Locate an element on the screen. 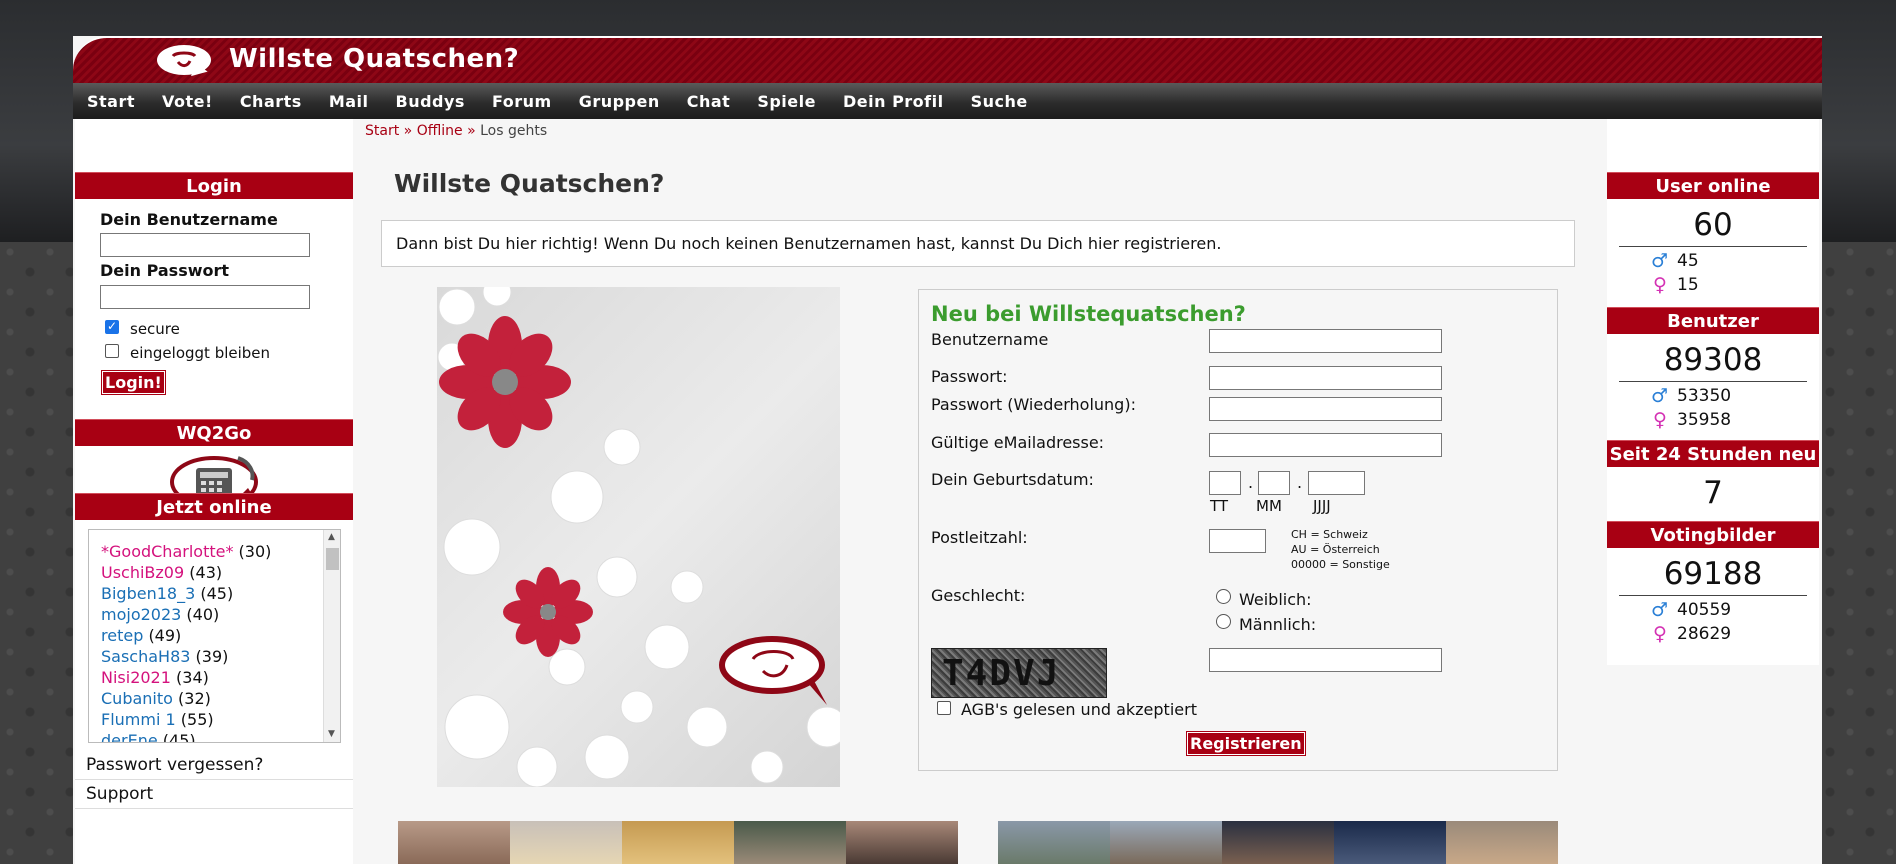  breadcrumb: Start » Offline » Los gehts is located at coordinates (456, 131).